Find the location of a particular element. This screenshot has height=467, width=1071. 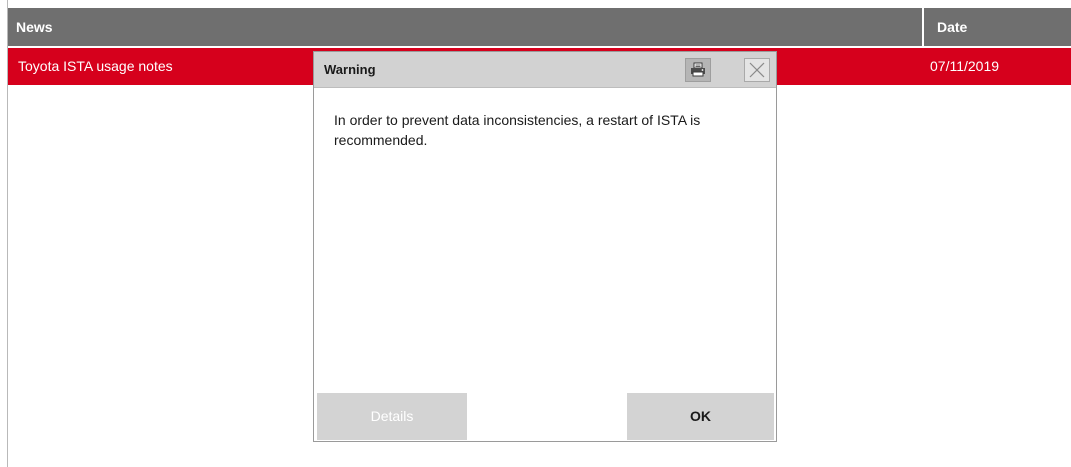

close-icon is located at coordinates (757, 70).